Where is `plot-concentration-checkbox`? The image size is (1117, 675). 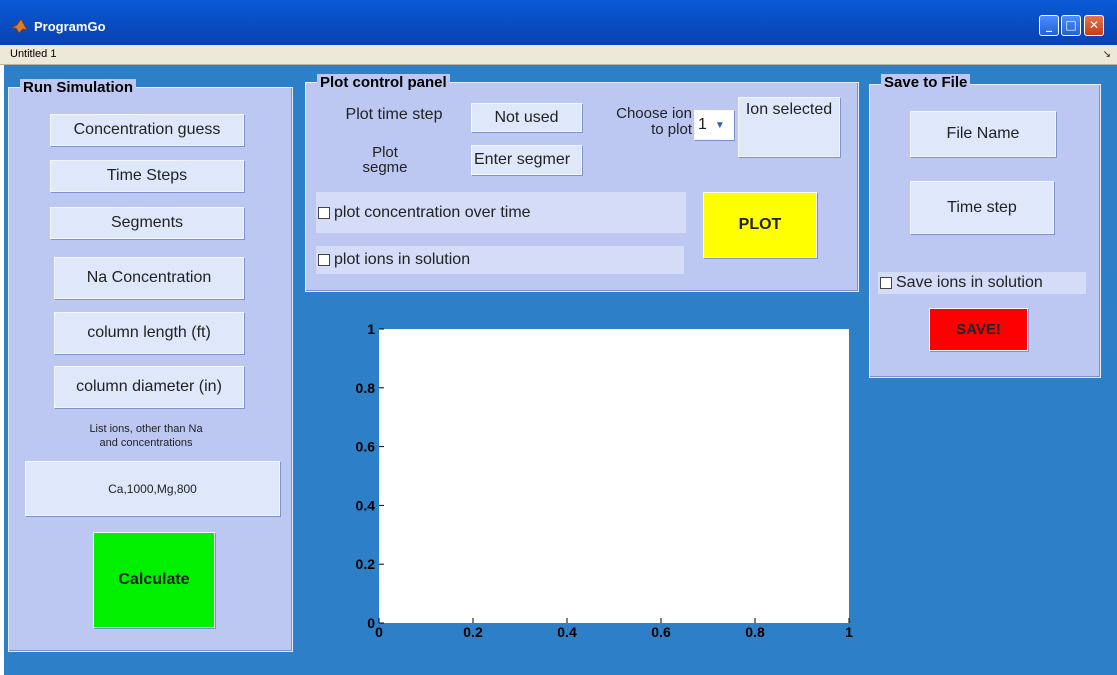
plot-concentration-checkbox is located at coordinates (324, 212).